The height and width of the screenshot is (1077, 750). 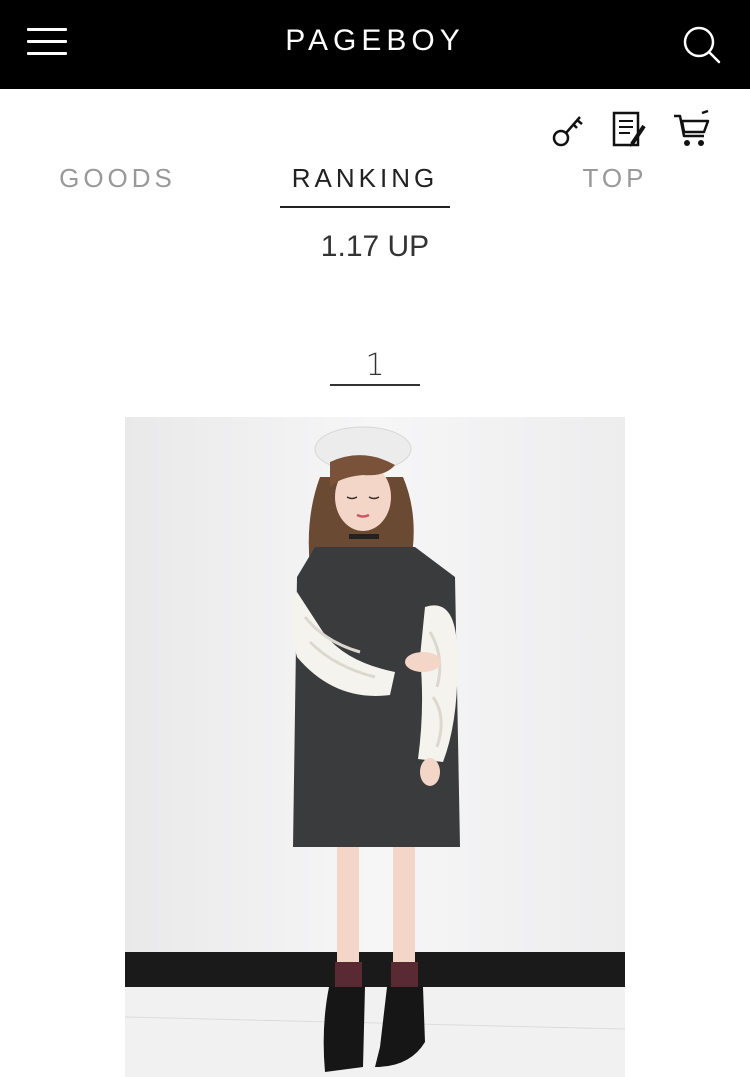 What do you see at coordinates (615, 185) in the screenshot?
I see `tab-top: TOP` at bounding box center [615, 185].